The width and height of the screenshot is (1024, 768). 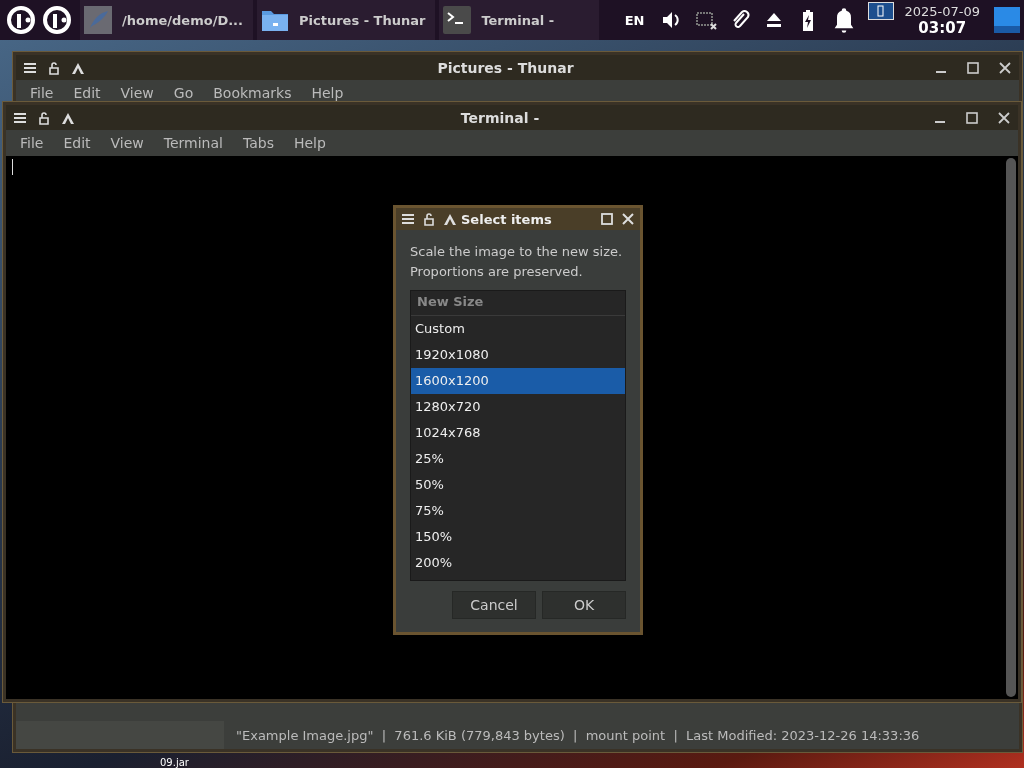 I want to click on taskbar-button: Terminal -, so click(x=519, y=20).